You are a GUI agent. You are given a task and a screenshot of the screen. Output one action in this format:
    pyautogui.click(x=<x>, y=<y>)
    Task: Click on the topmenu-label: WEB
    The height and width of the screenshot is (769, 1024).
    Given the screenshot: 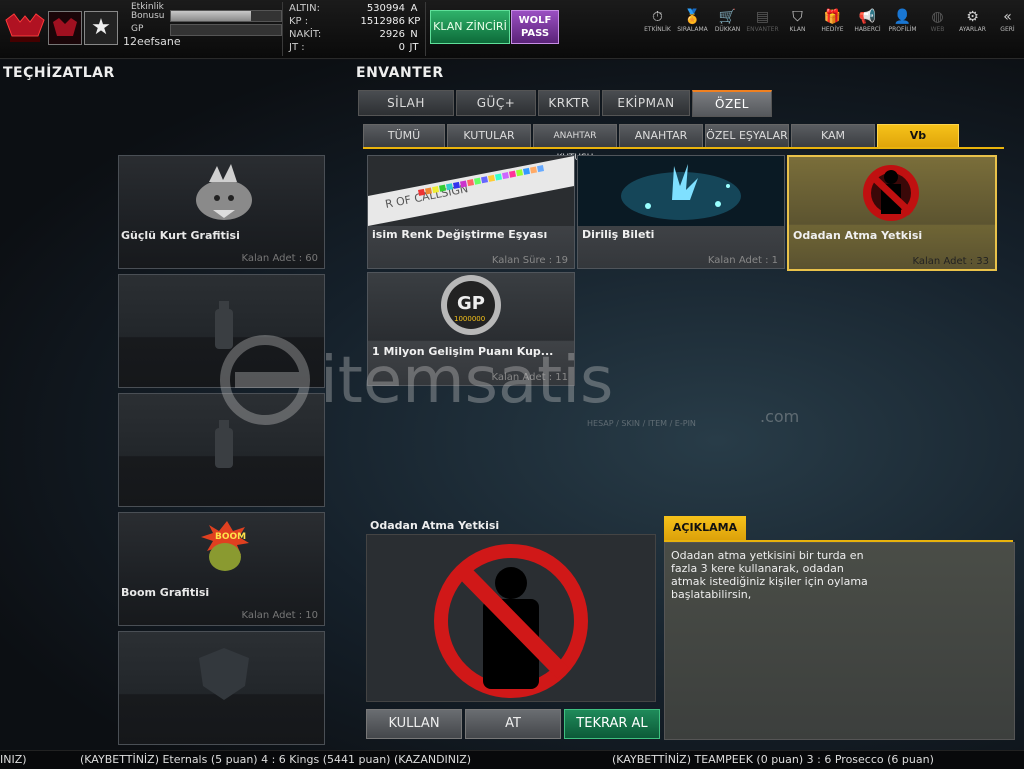 What is the action you would take?
    pyautogui.click(x=937, y=29)
    